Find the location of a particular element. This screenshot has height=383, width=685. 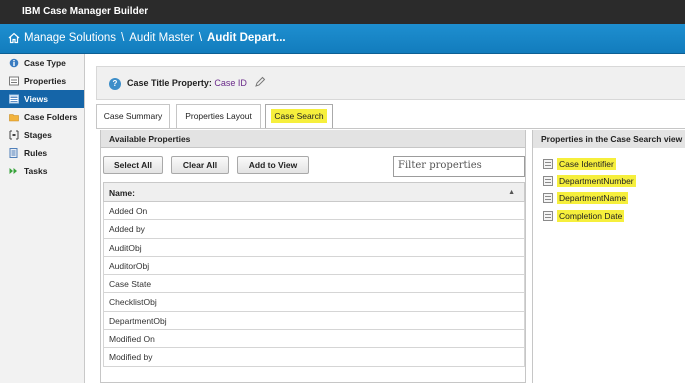

sidebar-item-case-type: Case Type is located at coordinates (42, 63).